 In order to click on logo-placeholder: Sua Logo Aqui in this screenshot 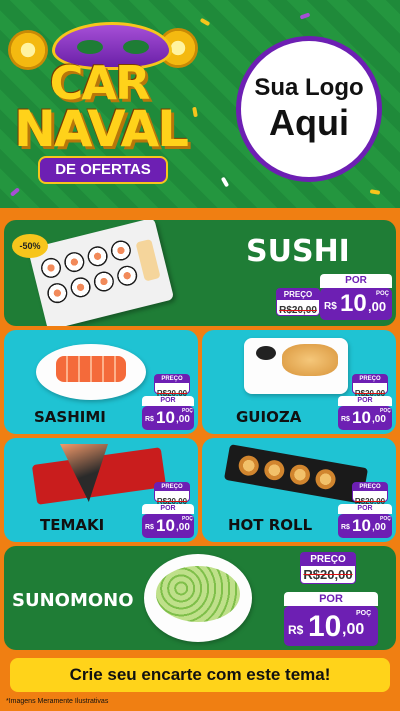, I will do `click(309, 109)`.